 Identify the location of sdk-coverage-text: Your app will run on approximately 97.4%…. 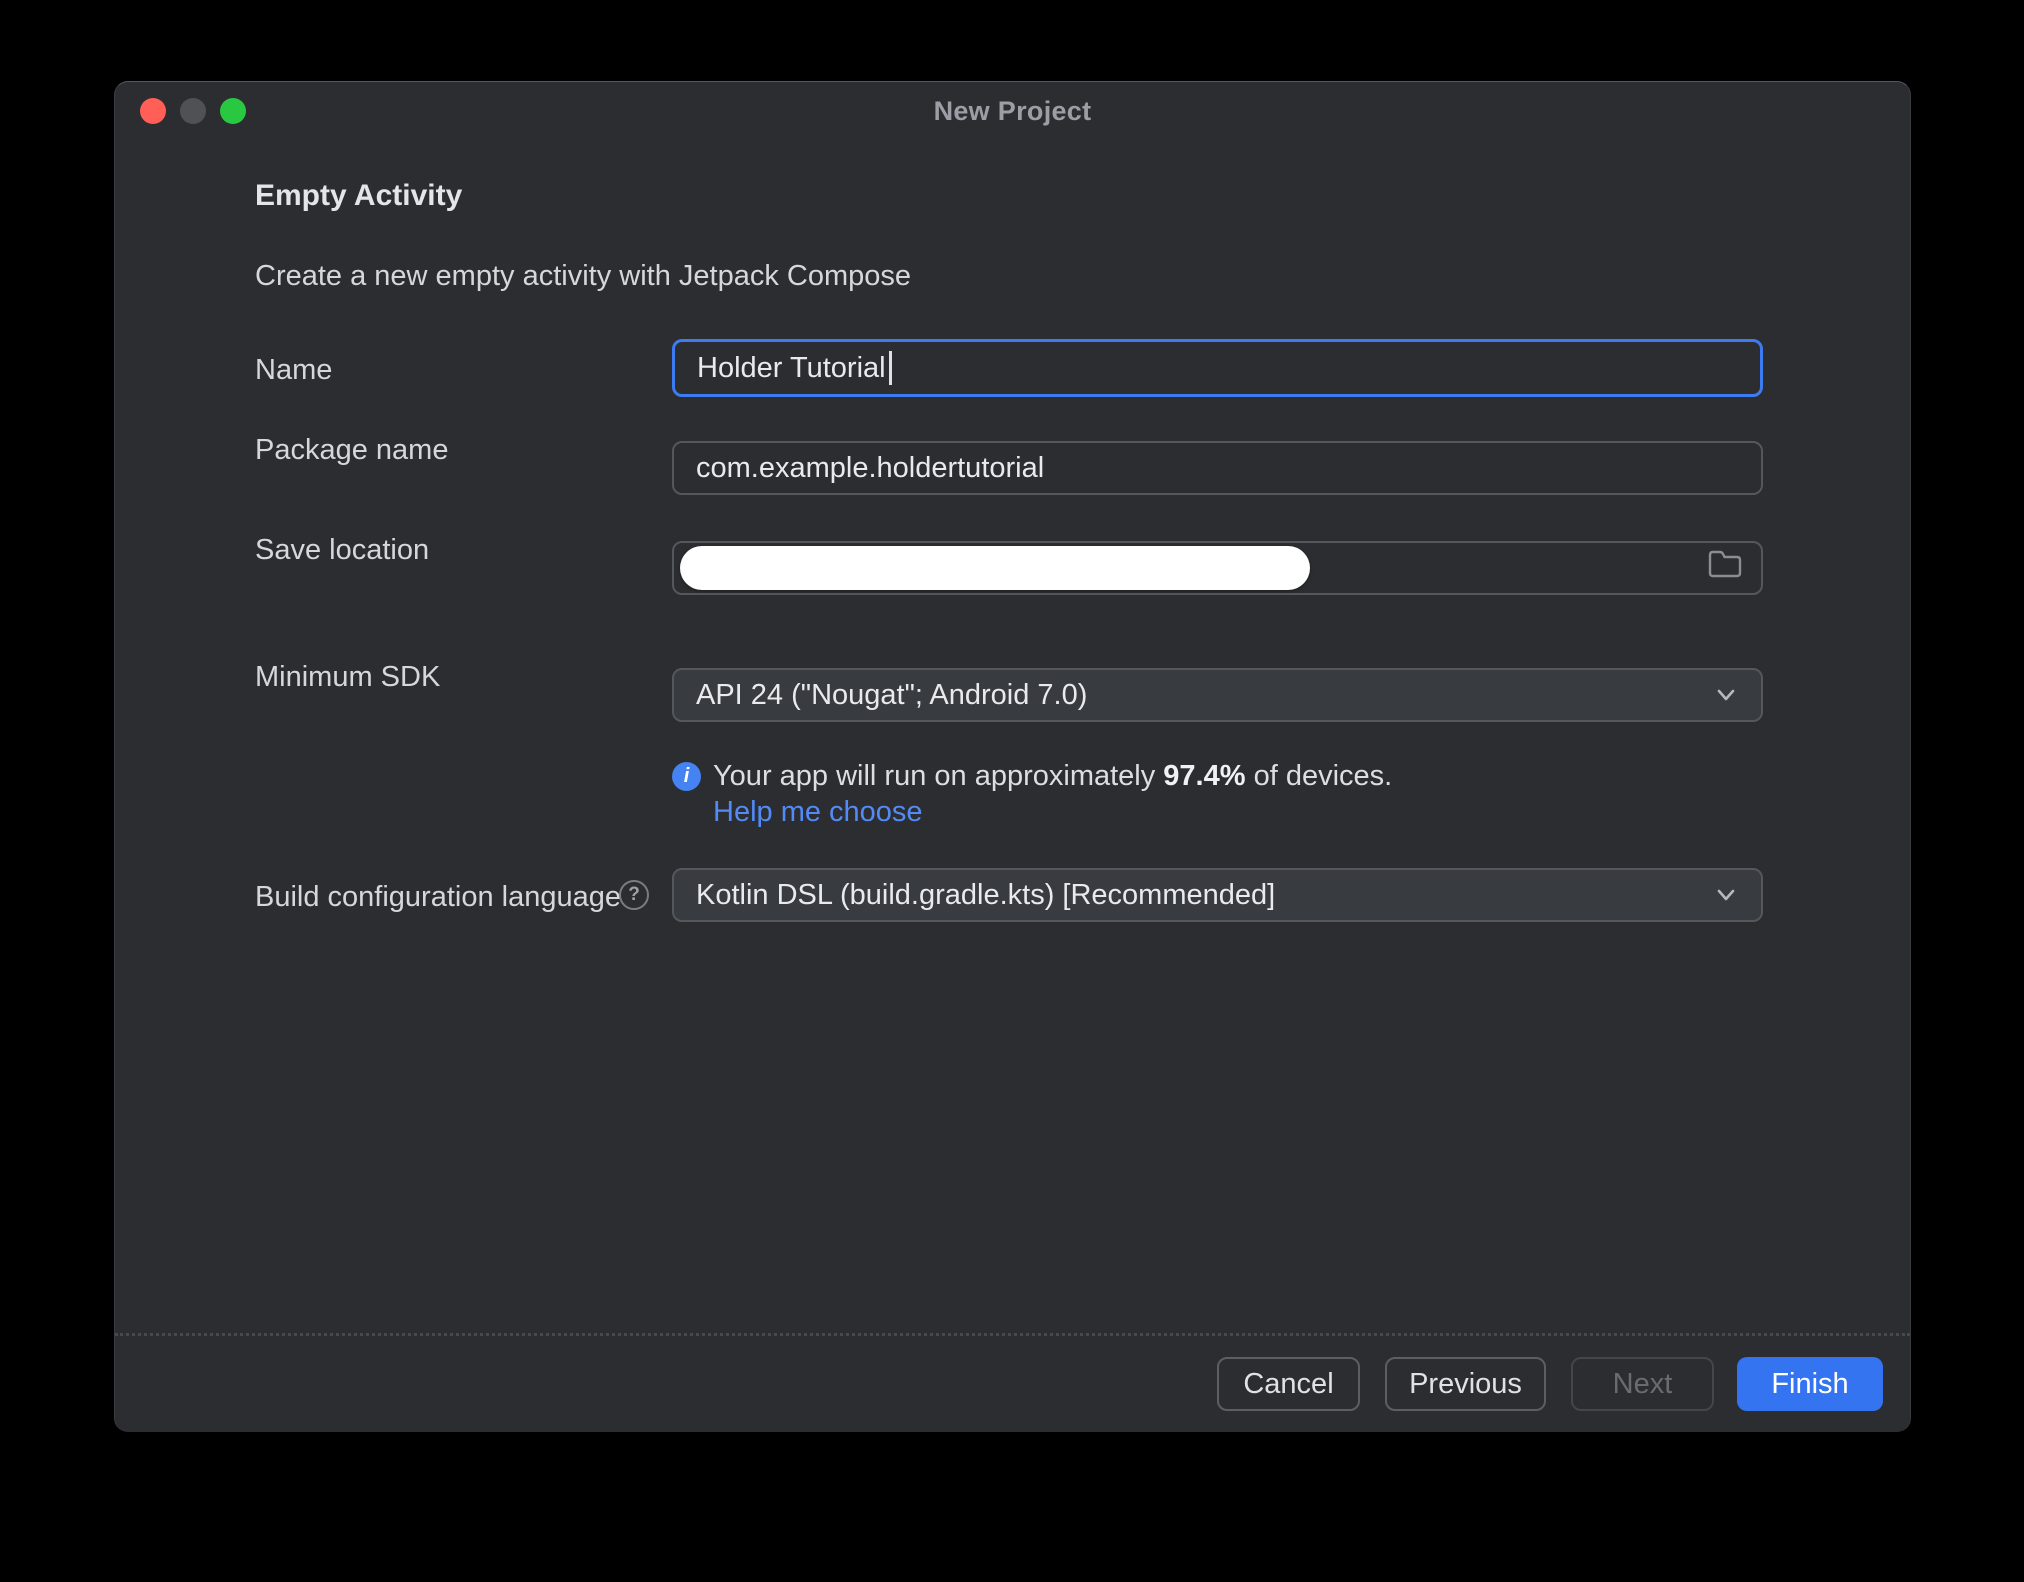
(1052, 776).